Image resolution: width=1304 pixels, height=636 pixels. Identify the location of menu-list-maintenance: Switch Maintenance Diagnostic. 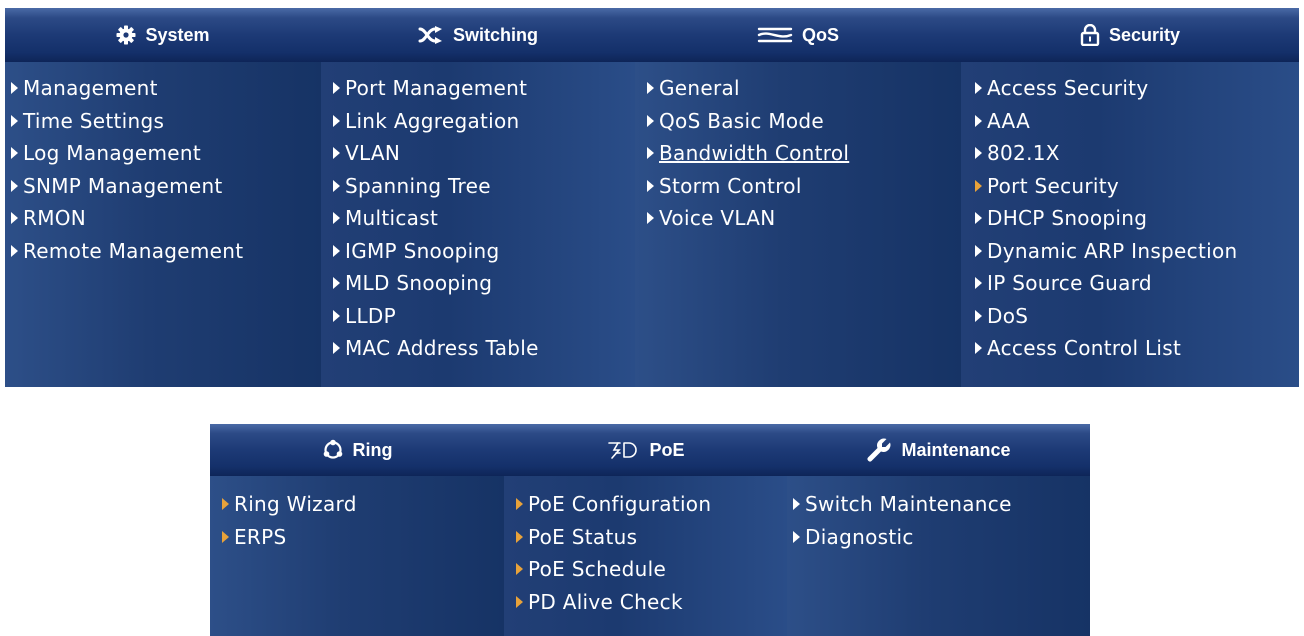
(938, 556).